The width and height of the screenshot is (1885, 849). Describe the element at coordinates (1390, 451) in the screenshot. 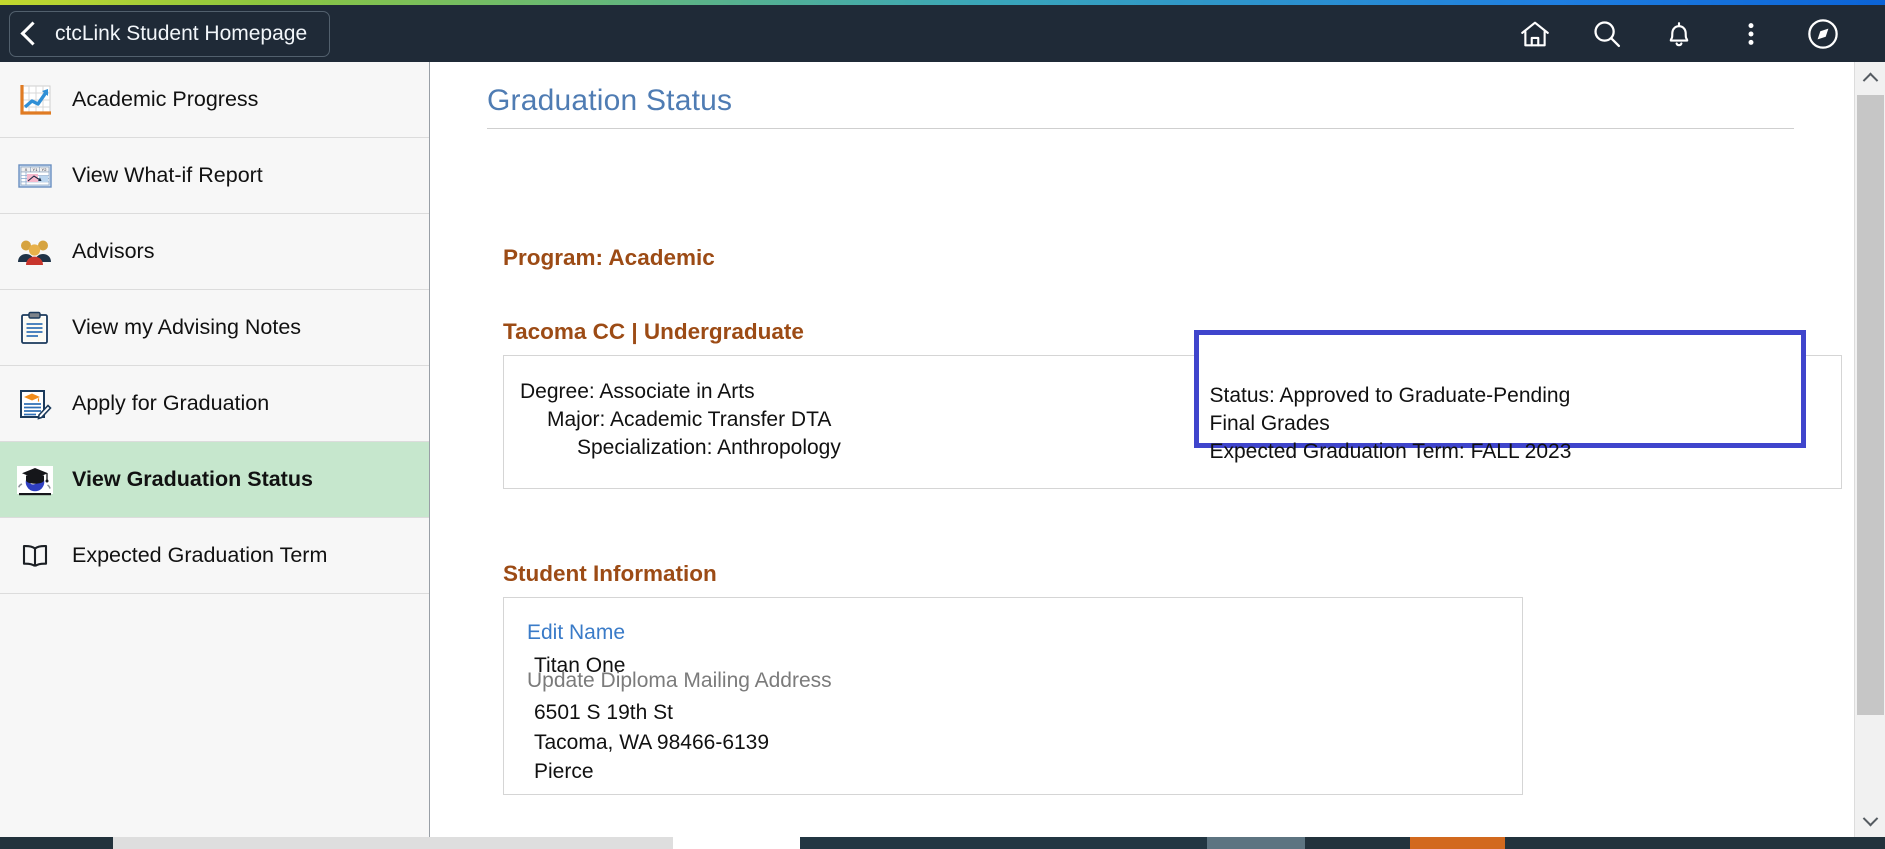

I see `expected-graduation-term-line: Expected Graduation Term: FALL 2023` at that location.